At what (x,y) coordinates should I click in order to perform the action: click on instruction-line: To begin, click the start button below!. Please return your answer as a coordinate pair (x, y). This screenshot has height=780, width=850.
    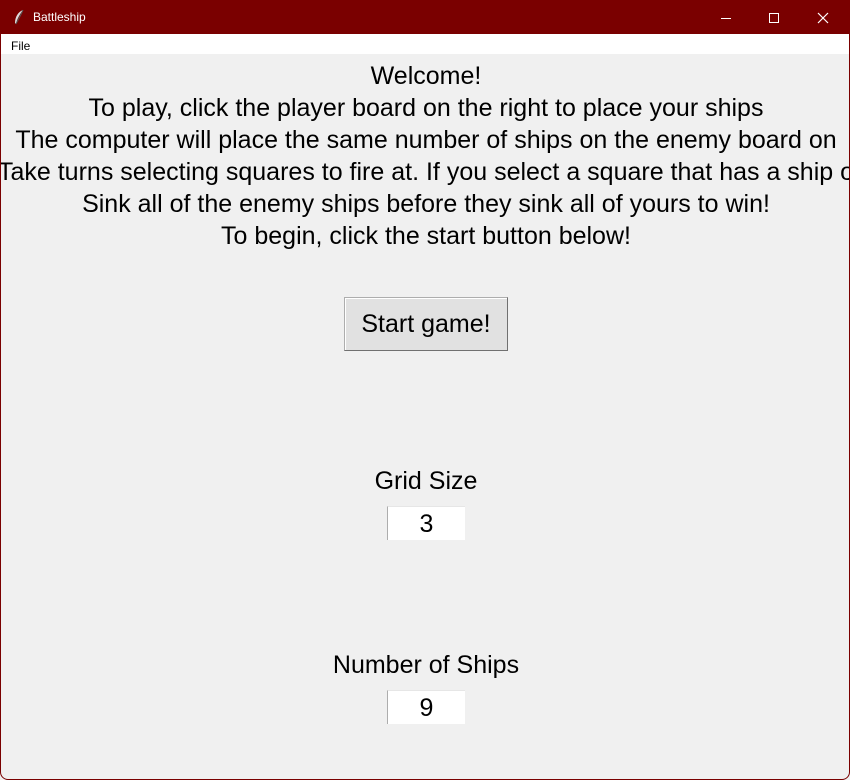
    Looking at the image, I should click on (426, 236).